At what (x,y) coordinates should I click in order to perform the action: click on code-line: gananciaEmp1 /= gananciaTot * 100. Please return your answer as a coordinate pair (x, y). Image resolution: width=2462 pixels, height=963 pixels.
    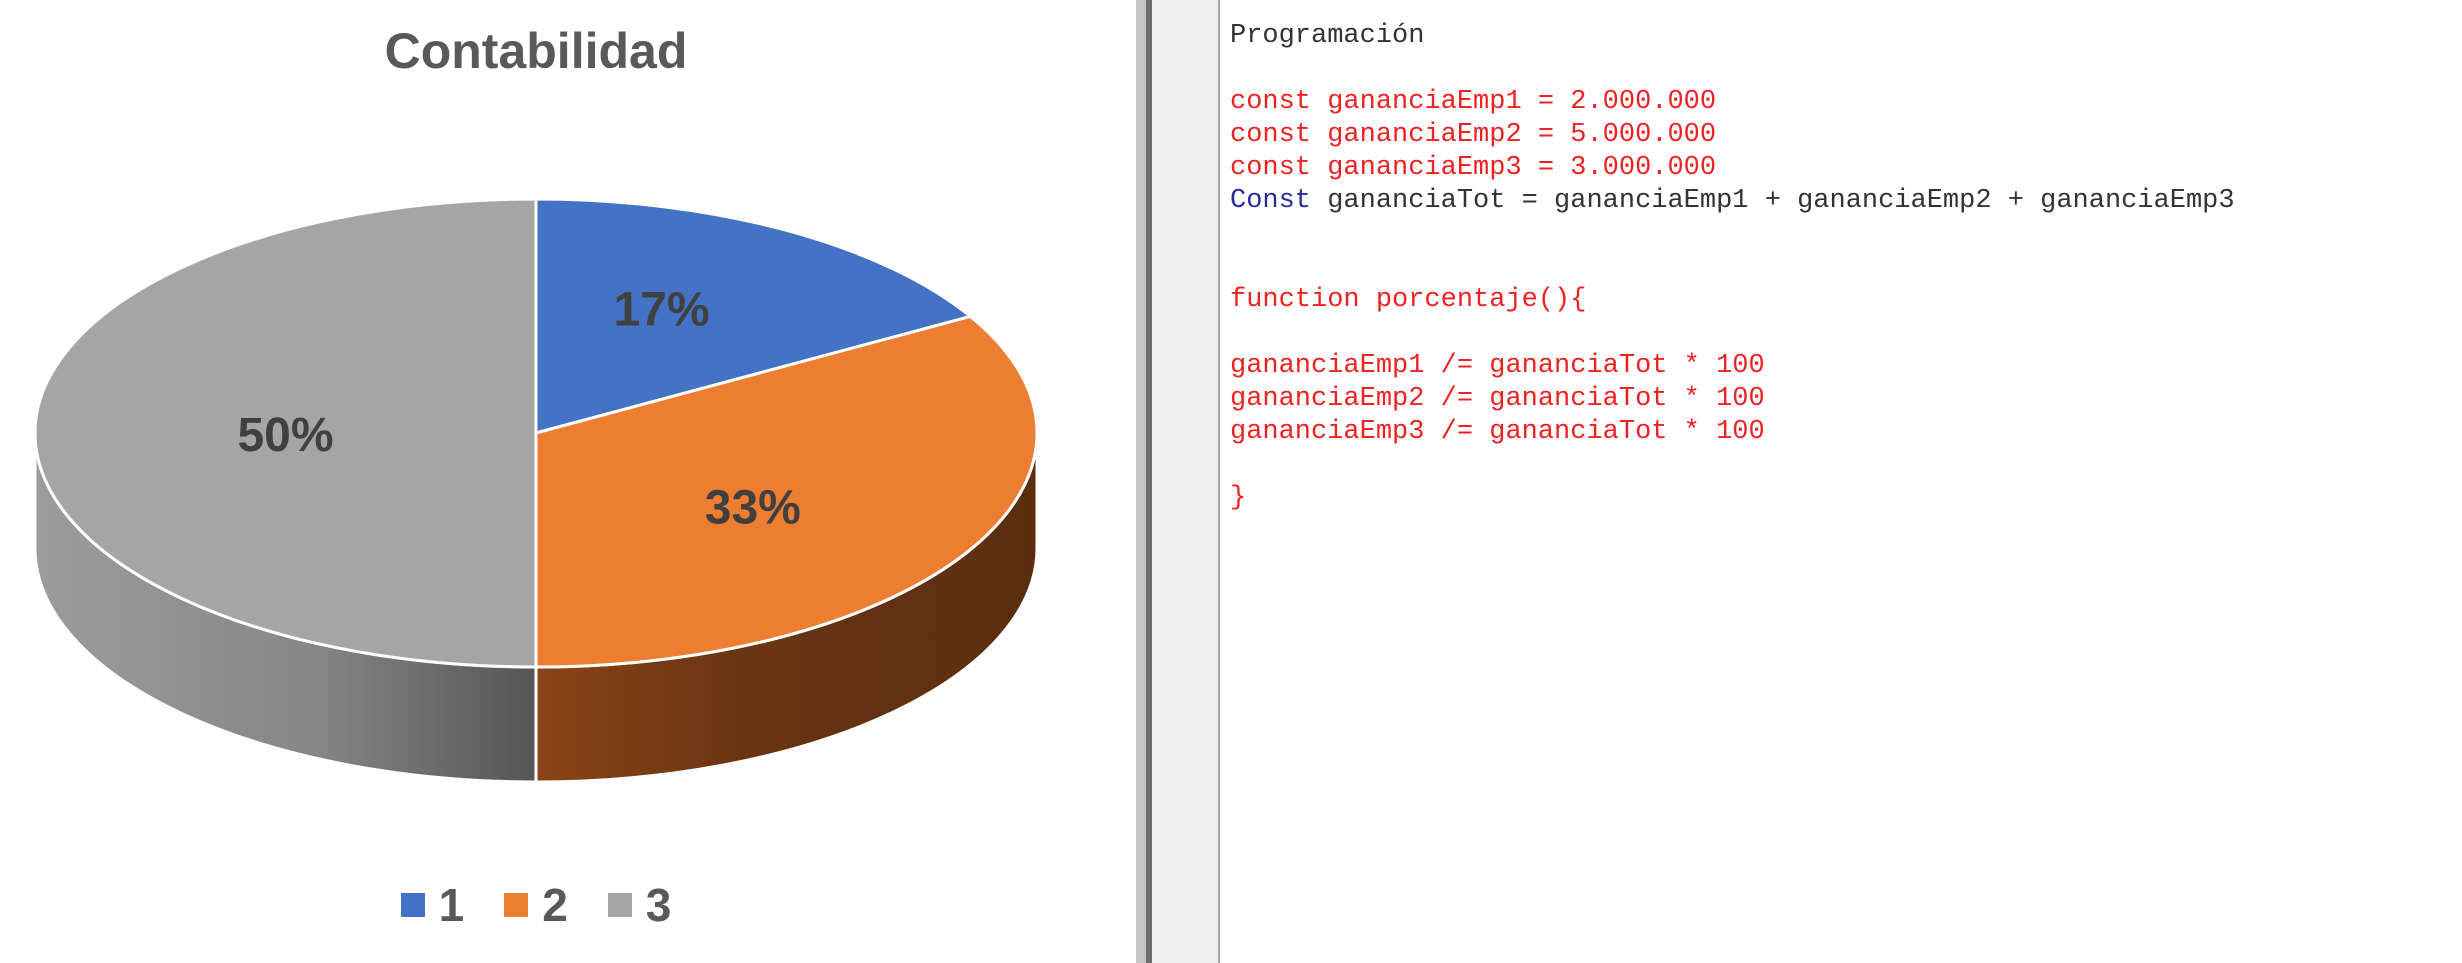
    Looking at the image, I should click on (1497, 366).